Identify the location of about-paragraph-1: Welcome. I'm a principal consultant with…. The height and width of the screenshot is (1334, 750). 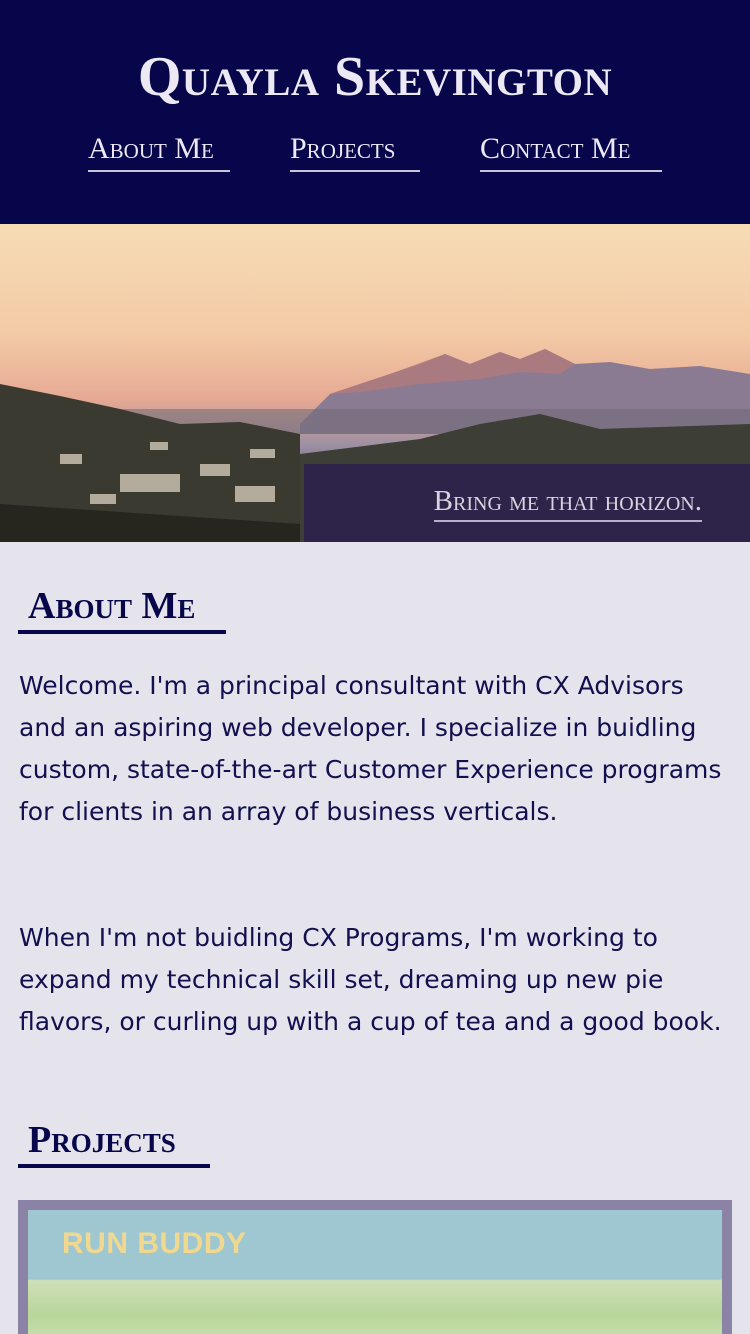
(370, 748).